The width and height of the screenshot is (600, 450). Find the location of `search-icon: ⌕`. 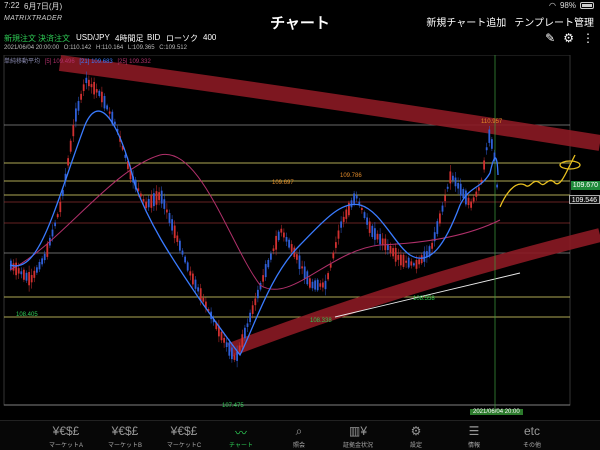

search-icon: ⌕ is located at coordinates (299, 431).